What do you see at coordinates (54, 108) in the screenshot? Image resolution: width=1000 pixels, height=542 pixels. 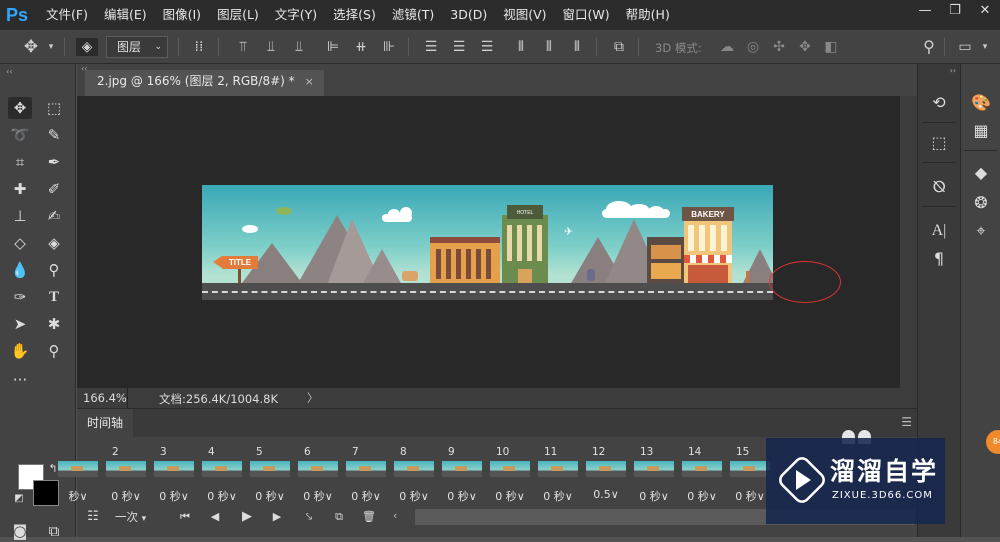 I see `marquee-tool-icon: ⬚` at bounding box center [54, 108].